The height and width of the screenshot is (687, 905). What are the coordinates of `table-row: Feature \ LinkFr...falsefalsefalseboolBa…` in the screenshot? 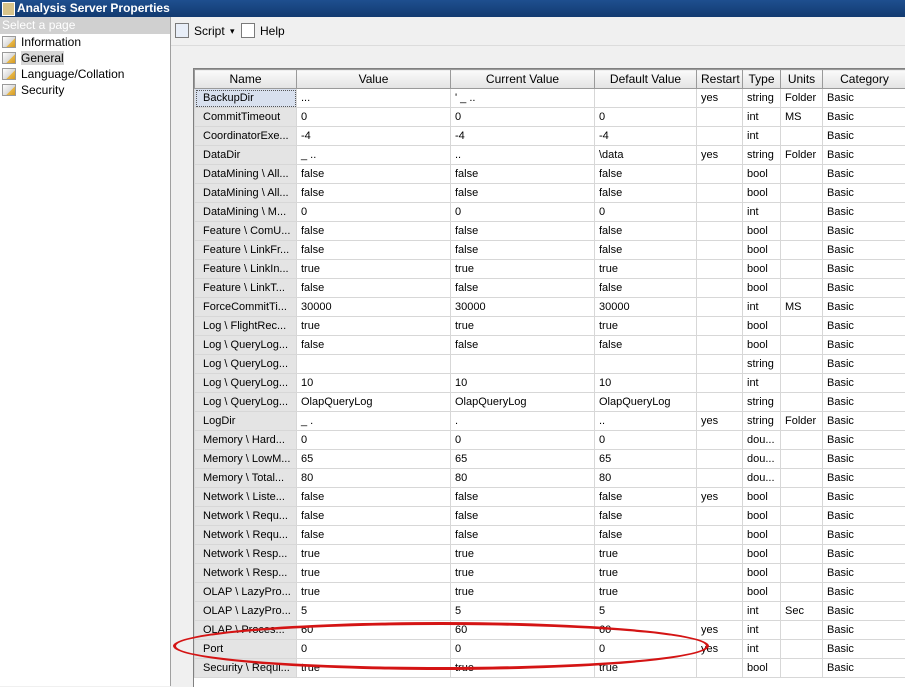 It's located at (550, 250).